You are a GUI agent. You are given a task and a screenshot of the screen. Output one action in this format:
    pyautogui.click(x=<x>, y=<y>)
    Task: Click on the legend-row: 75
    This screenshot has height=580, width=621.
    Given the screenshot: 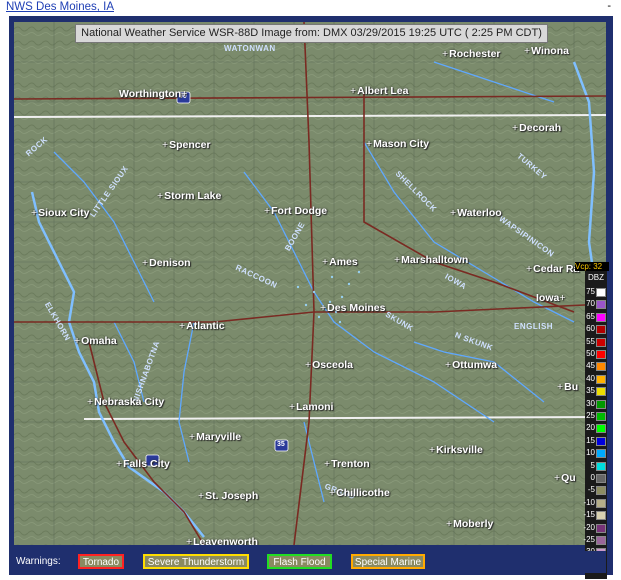 What is the action you would take?
    pyautogui.click(x=596, y=292)
    